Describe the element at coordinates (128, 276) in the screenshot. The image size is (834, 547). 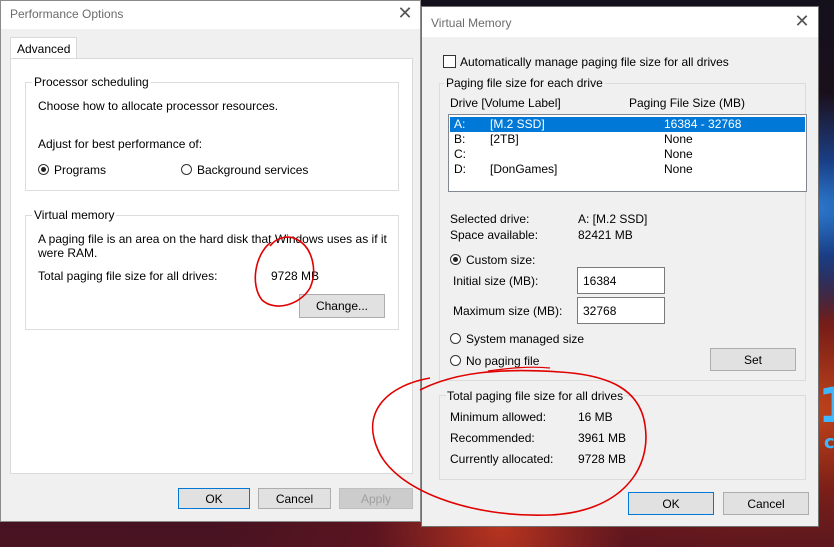
I see `total-paging-label: Total paging file size for all drives:` at that location.